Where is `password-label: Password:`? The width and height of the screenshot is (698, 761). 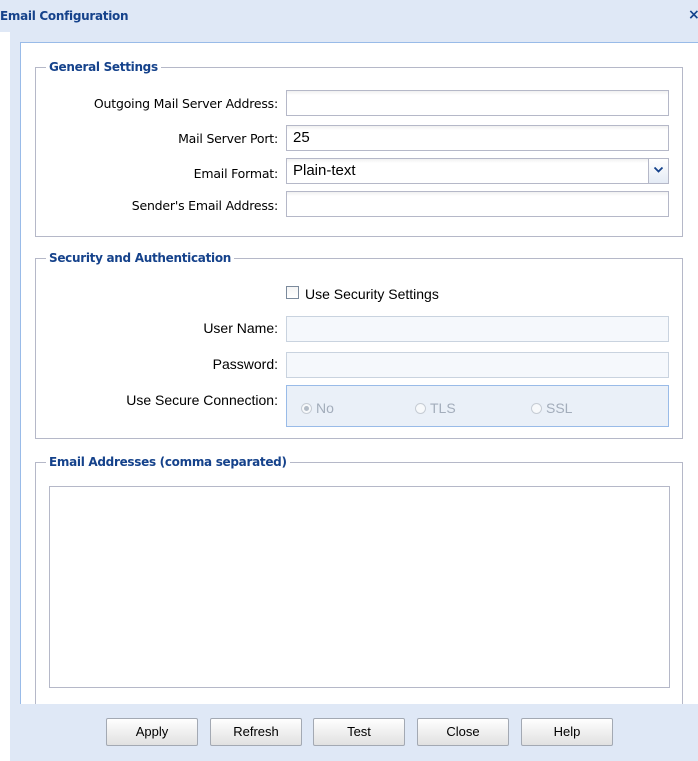 password-label: Password: is located at coordinates (245, 364).